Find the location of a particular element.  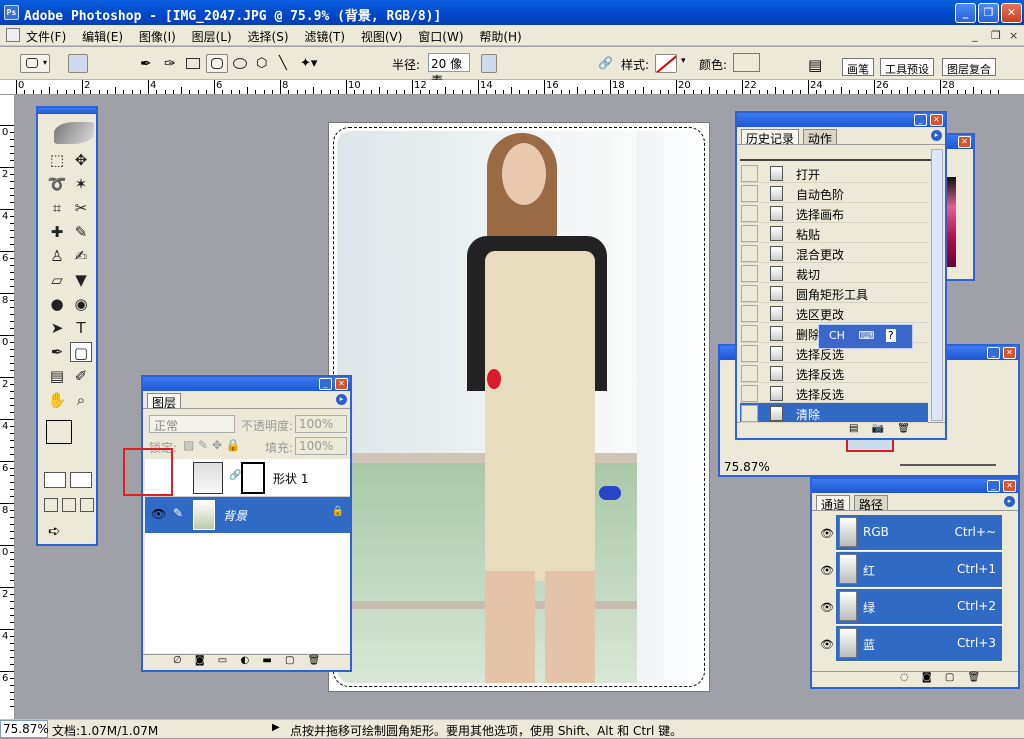

menu-file: 文件(F) is located at coordinates (46, 37).